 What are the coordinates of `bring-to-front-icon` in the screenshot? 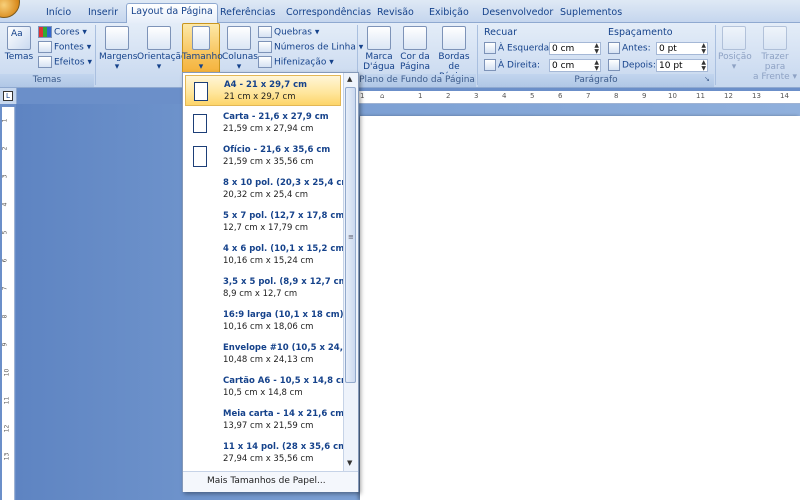 It's located at (775, 38).